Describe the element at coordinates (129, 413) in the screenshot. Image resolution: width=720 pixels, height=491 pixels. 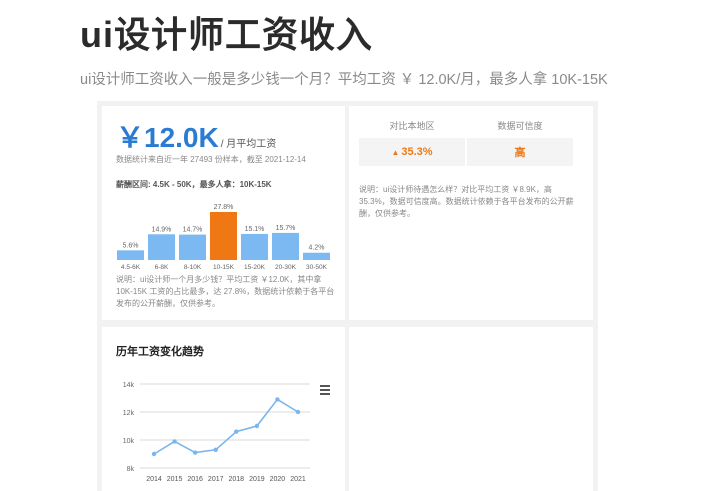
I see `y-tick-label: 12k` at that location.